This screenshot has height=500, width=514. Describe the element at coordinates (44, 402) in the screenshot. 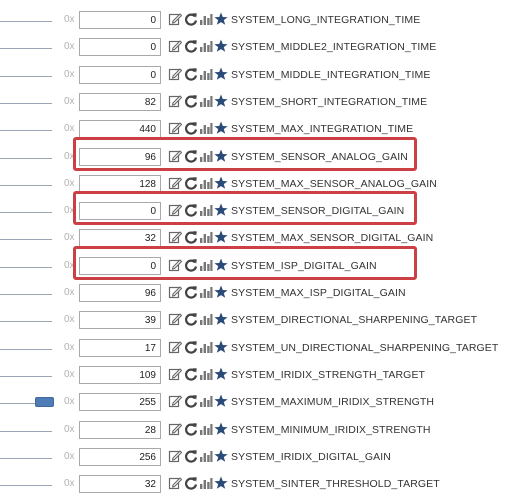

I see `slider-thumb` at that location.